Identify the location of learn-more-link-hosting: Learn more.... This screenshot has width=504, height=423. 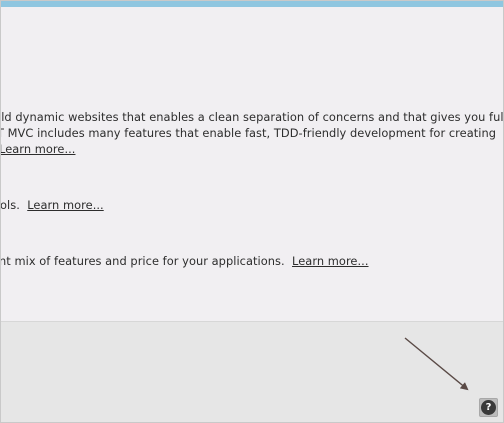
(330, 261).